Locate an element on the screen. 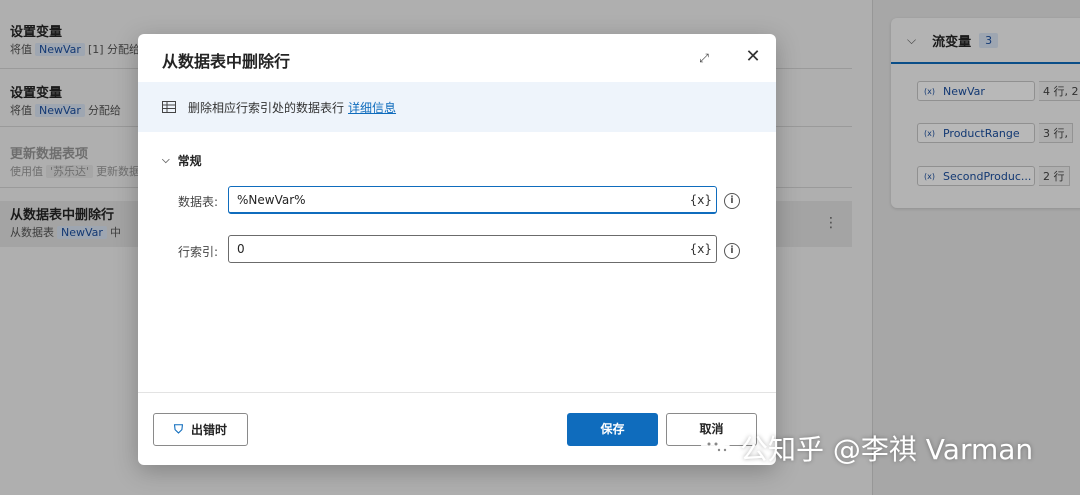  datatable-value: %NewVar% is located at coordinates (271, 200).